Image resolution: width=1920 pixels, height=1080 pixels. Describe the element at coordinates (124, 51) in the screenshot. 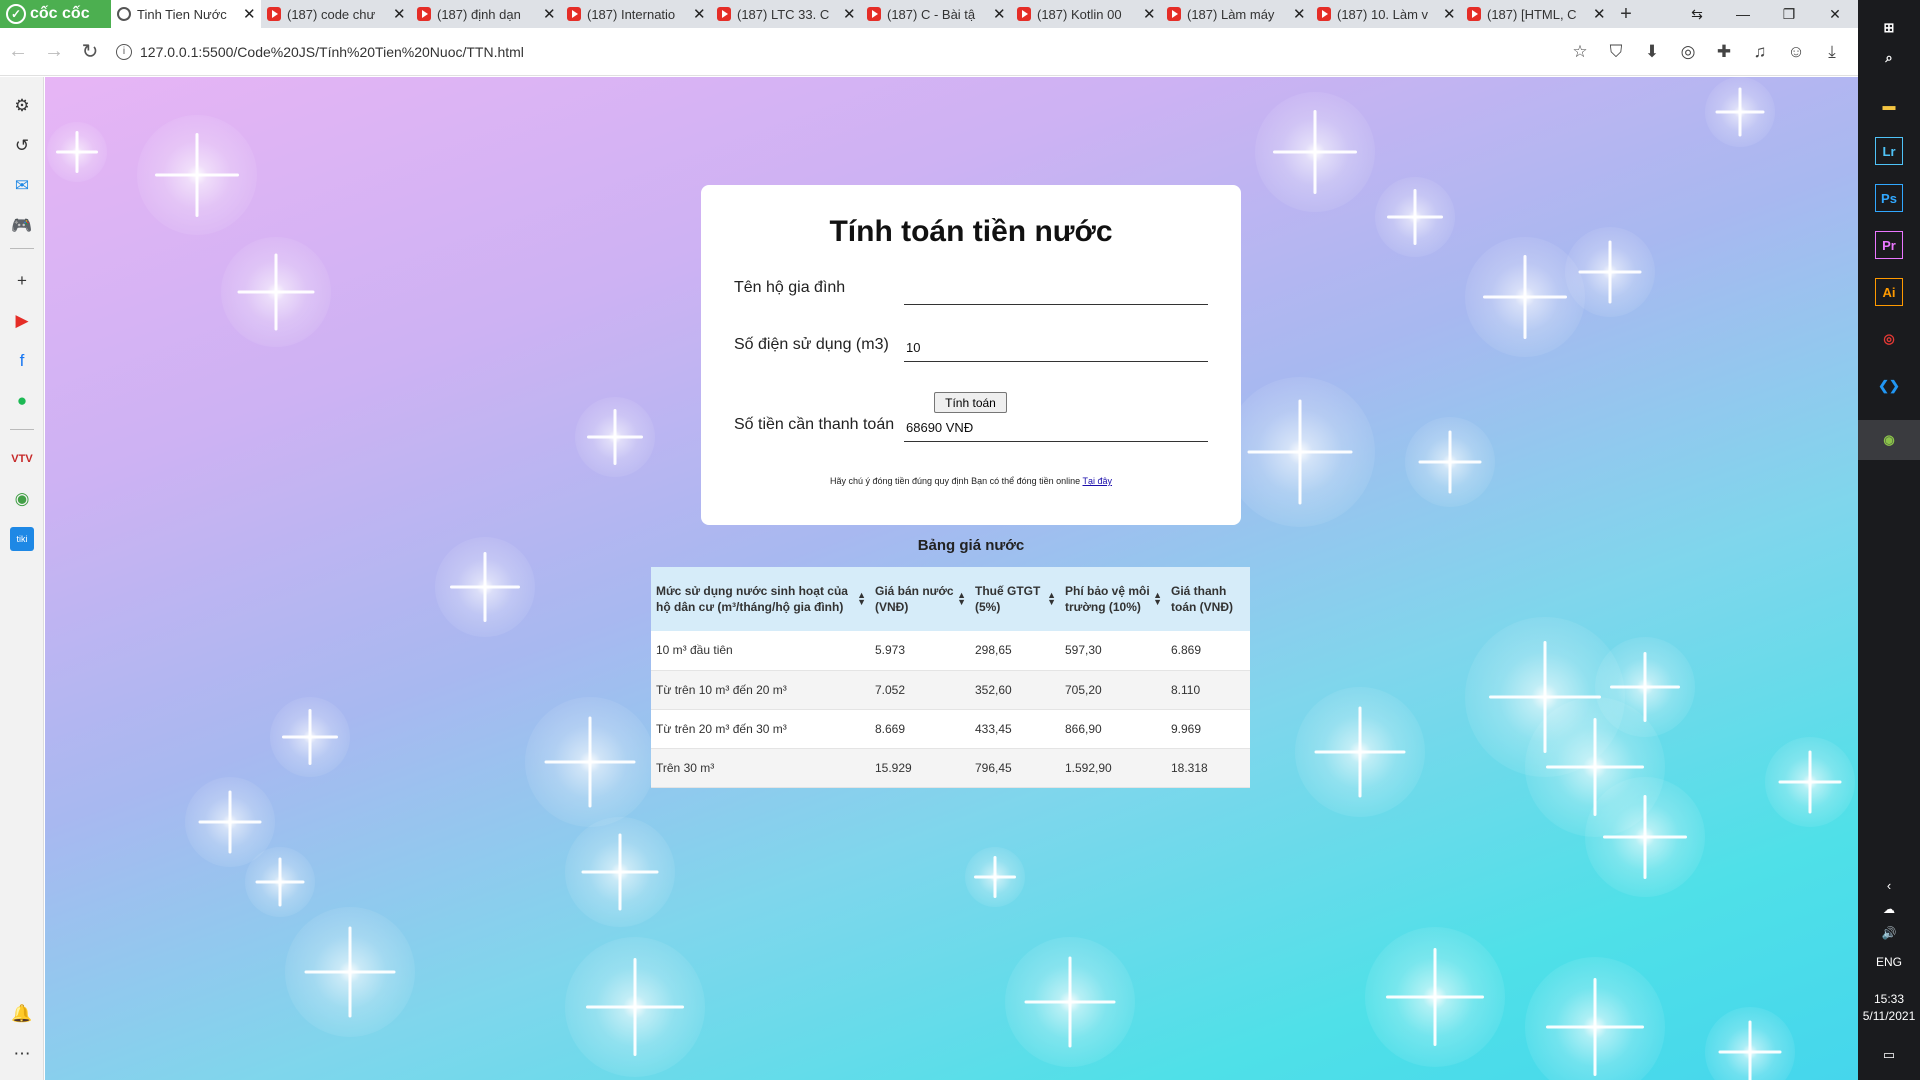

I see `info-icon: i` at that location.